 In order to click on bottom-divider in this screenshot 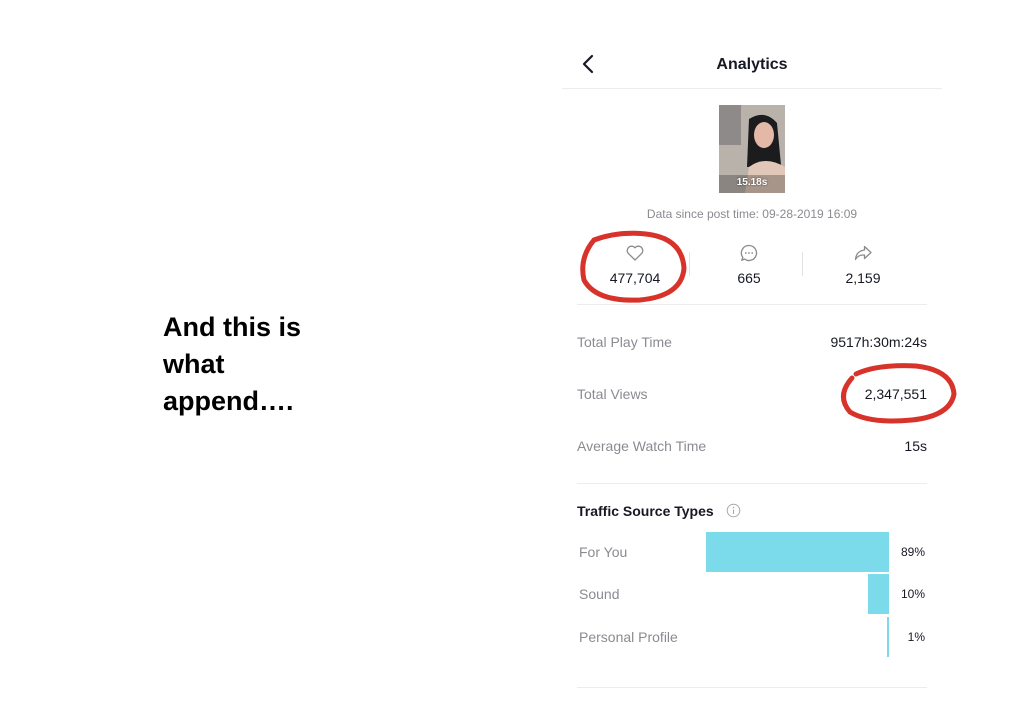, I will do `click(752, 687)`.